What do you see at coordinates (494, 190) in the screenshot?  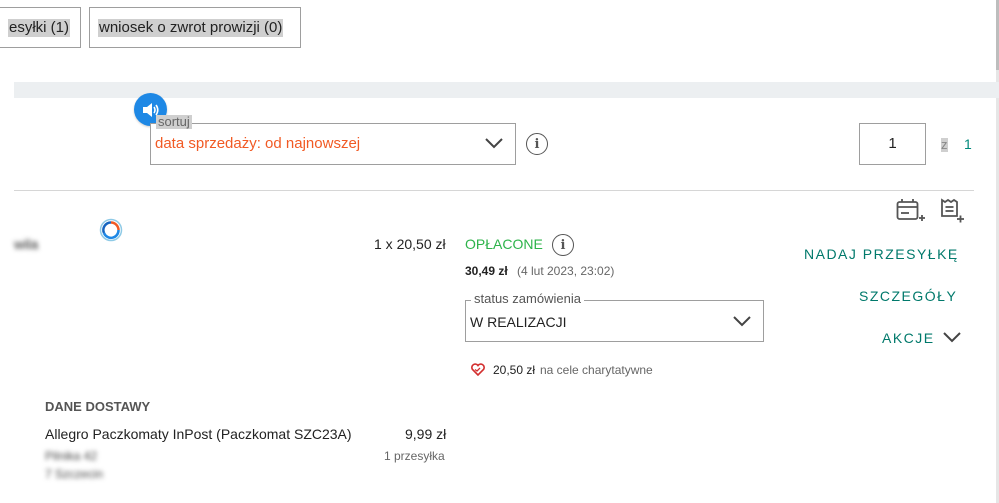 I see `divider` at bounding box center [494, 190].